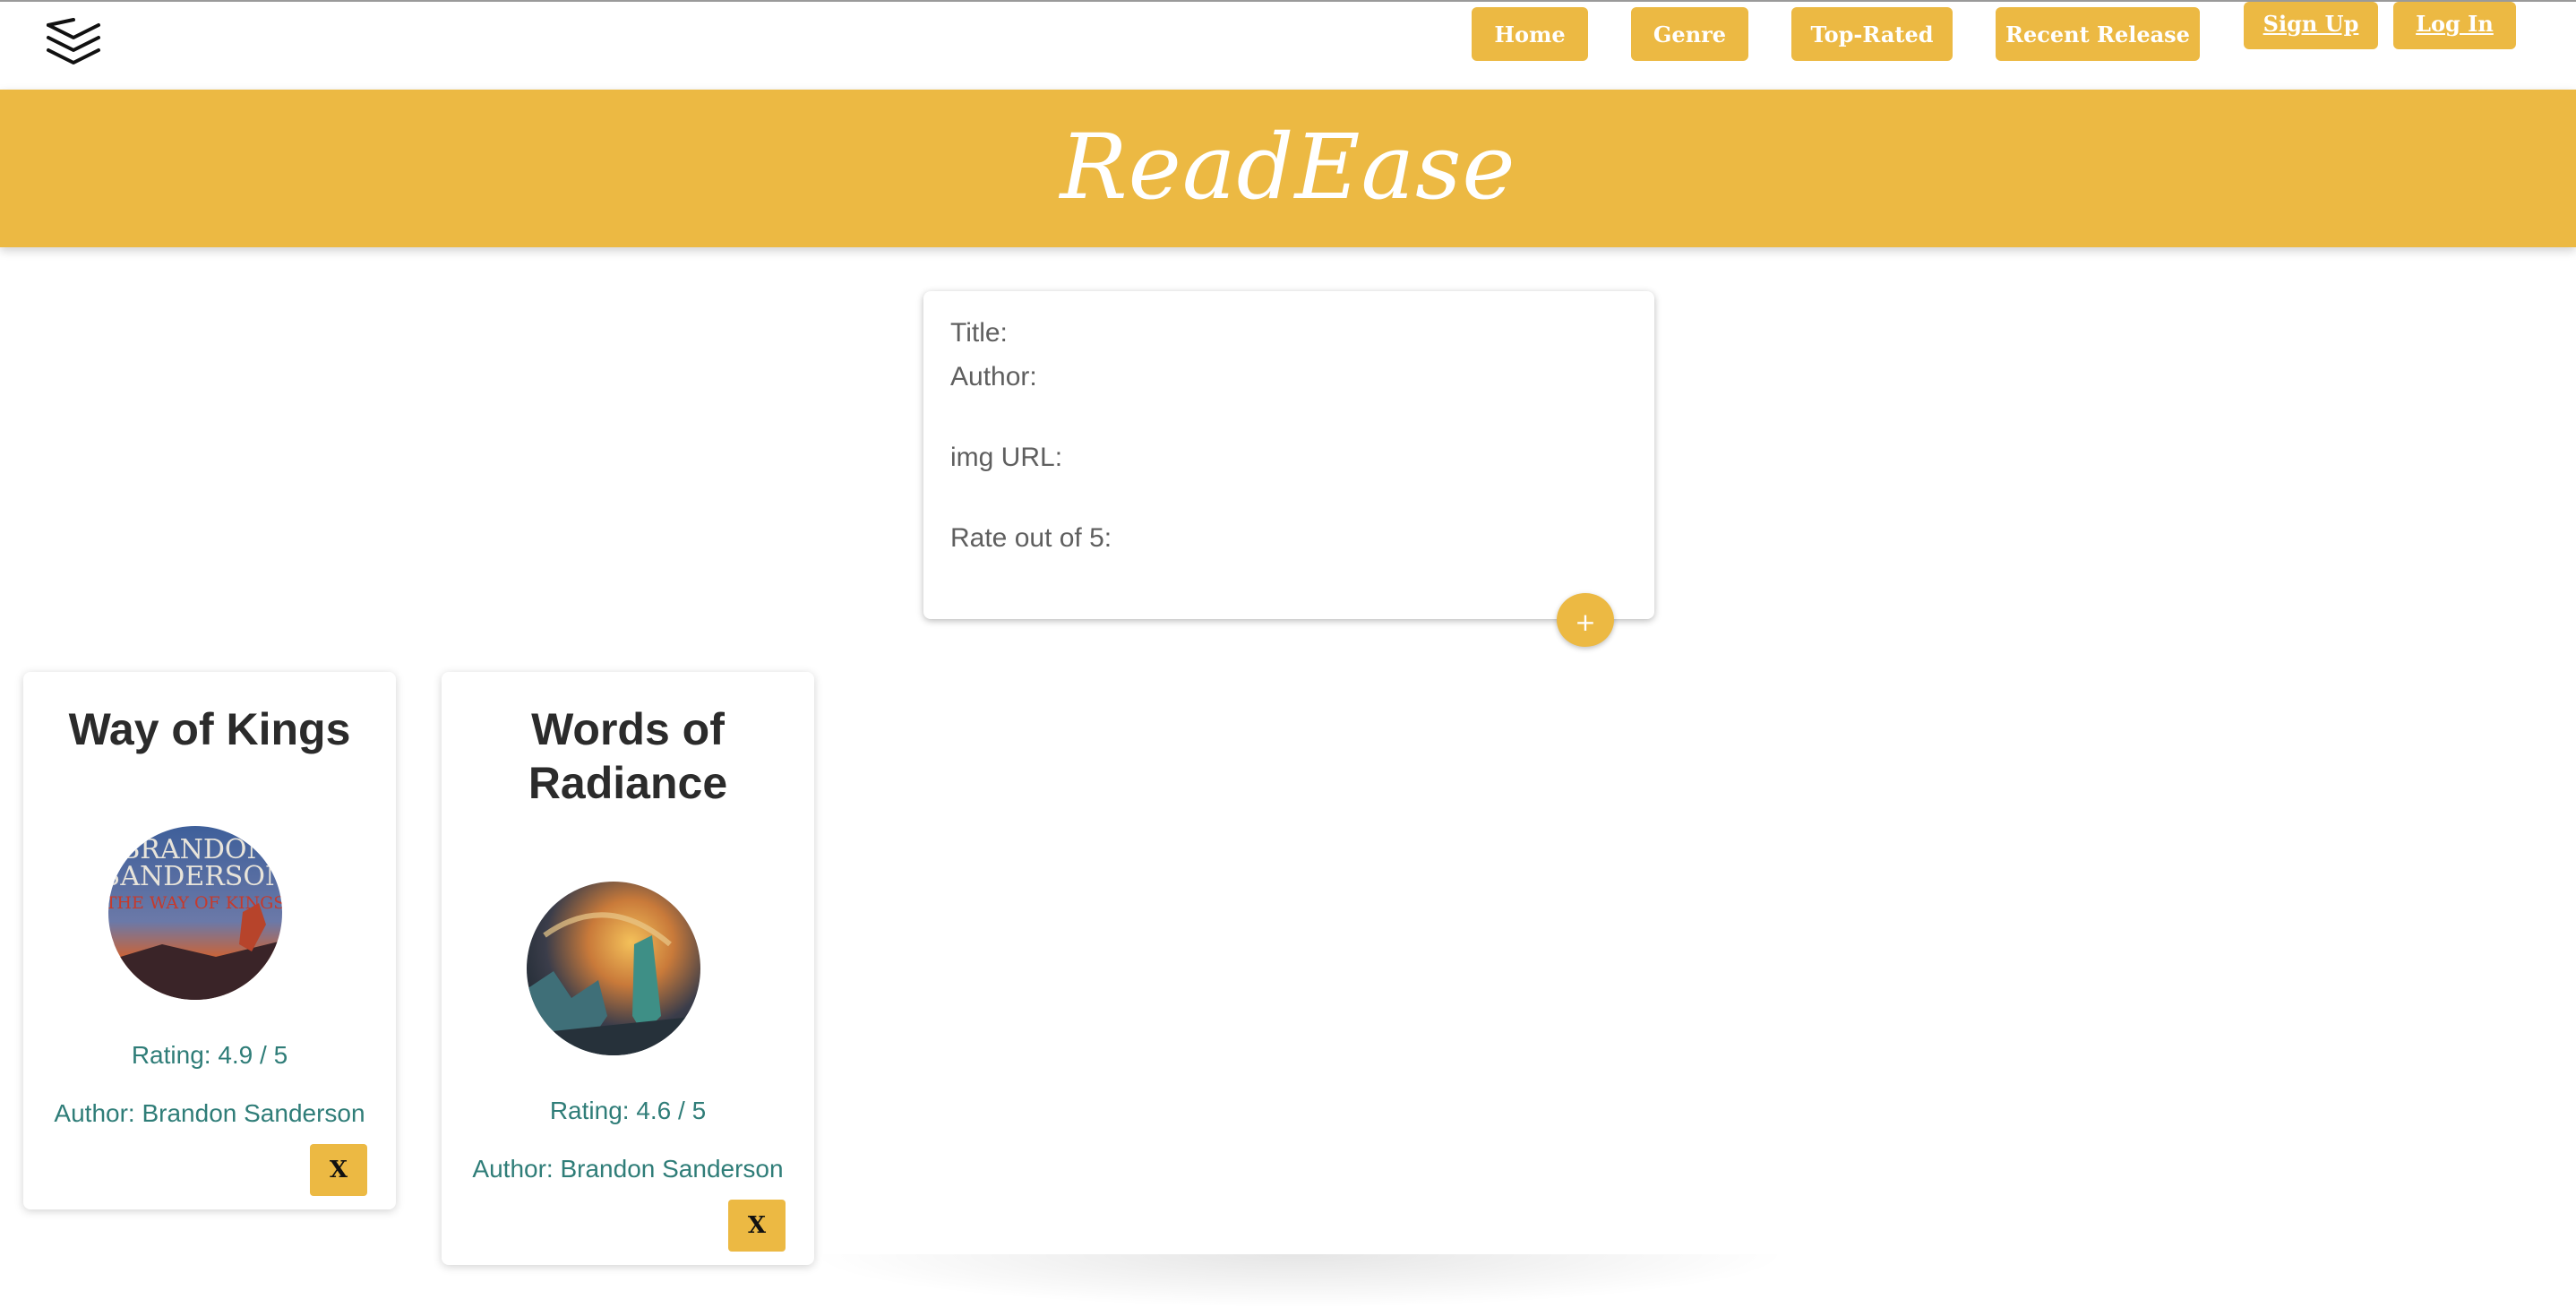  I want to click on img-url-field-label: img URL:, so click(1006, 458).